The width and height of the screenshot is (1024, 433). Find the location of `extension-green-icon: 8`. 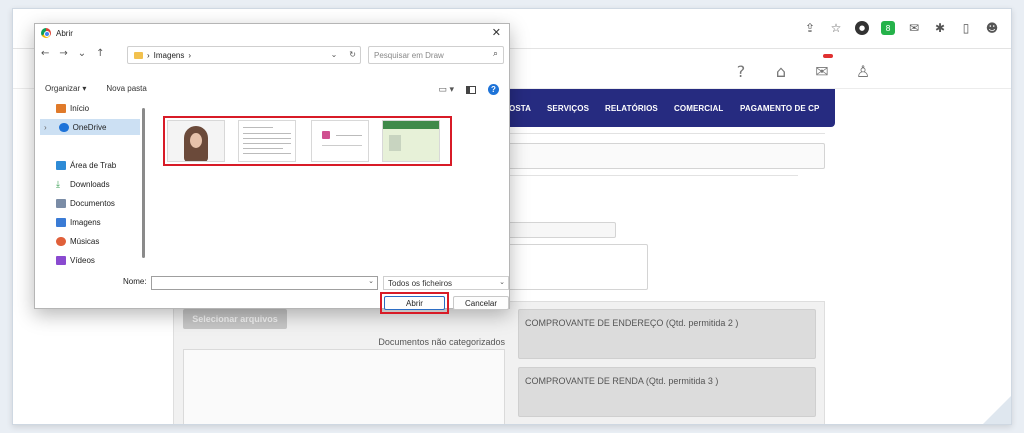

extension-green-icon: 8 is located at coordinates (888, 28).